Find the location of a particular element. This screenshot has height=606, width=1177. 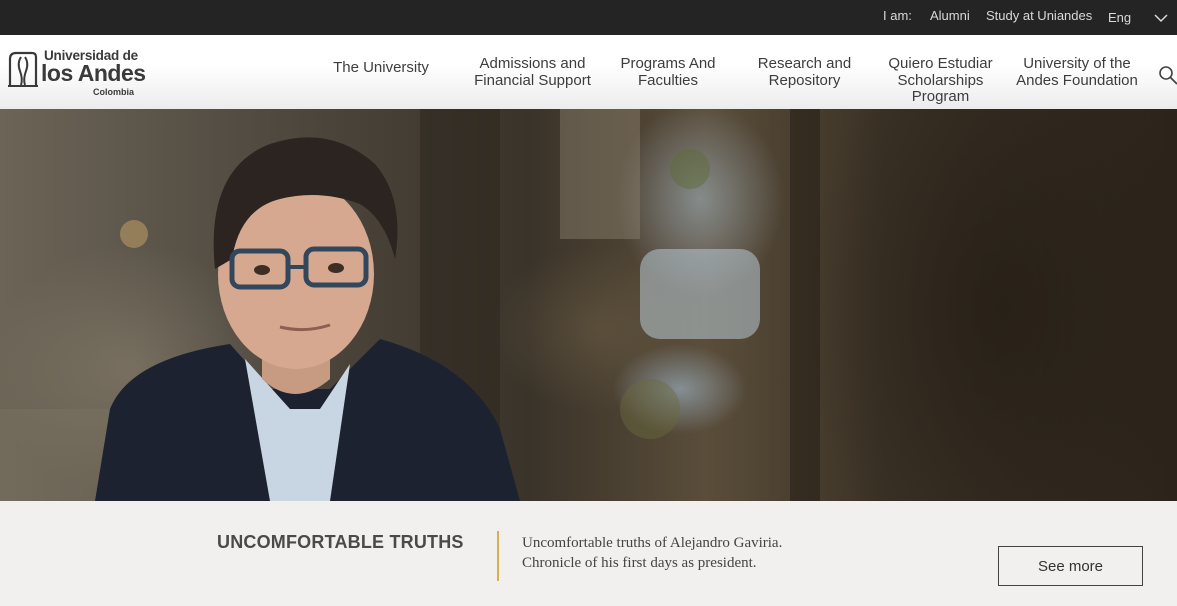

alumni-link: Alumni is located at coordinates (950, 15).